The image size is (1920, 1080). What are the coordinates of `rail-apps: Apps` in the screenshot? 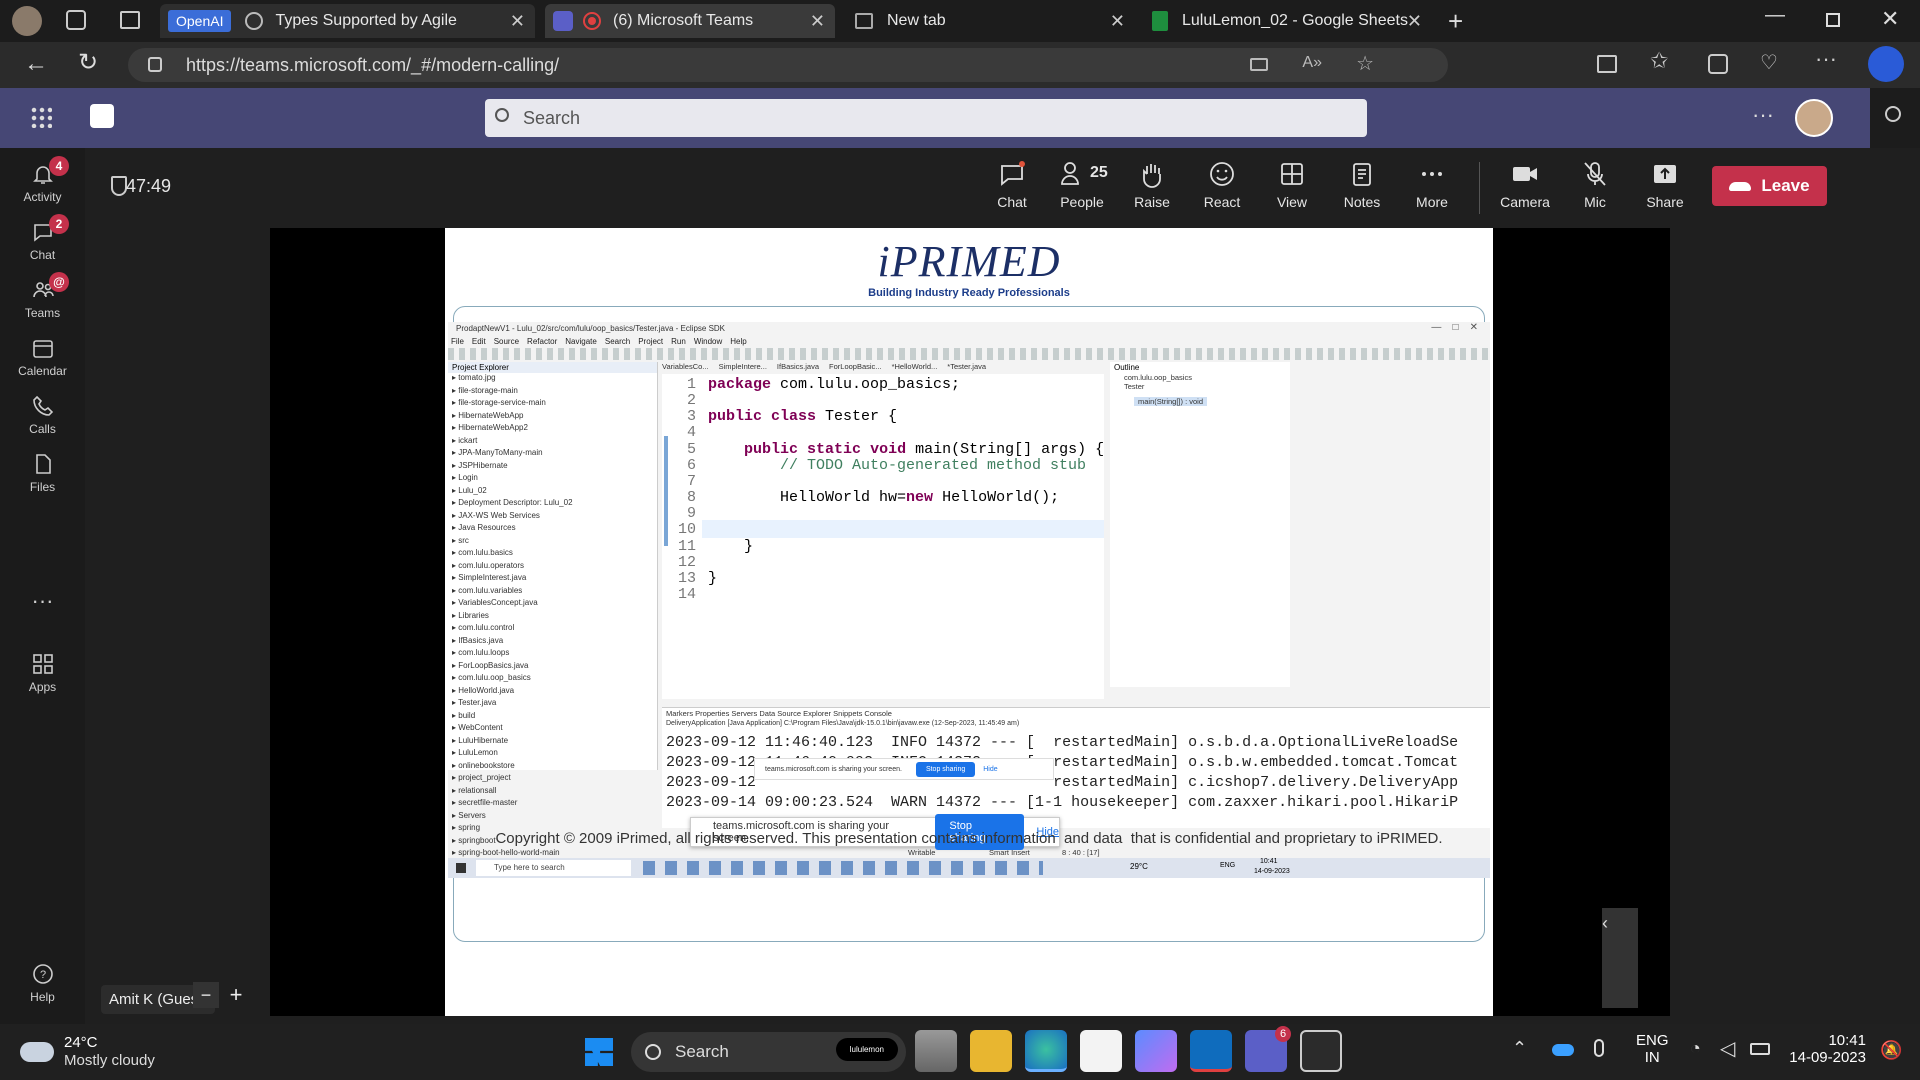 It's located at (42, 673).